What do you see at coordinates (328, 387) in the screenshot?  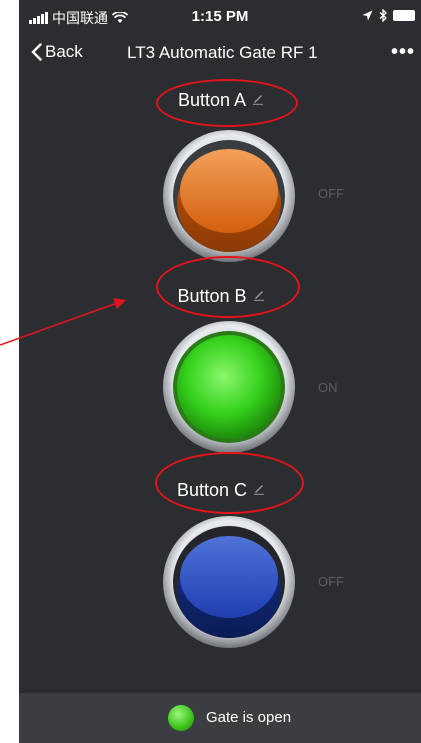 I see `button-b-state: ON` at bounding box center [328, 387].